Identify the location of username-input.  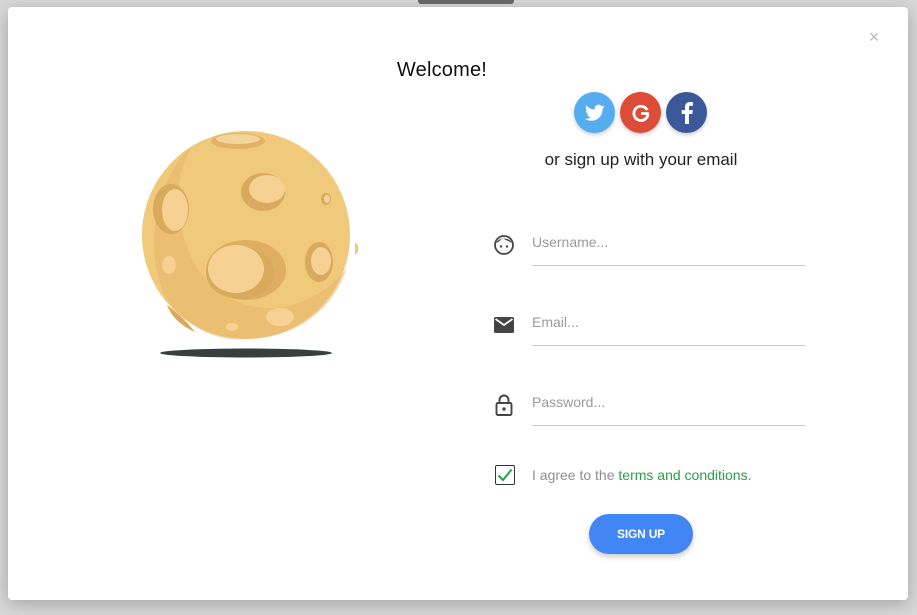
(668, 242).